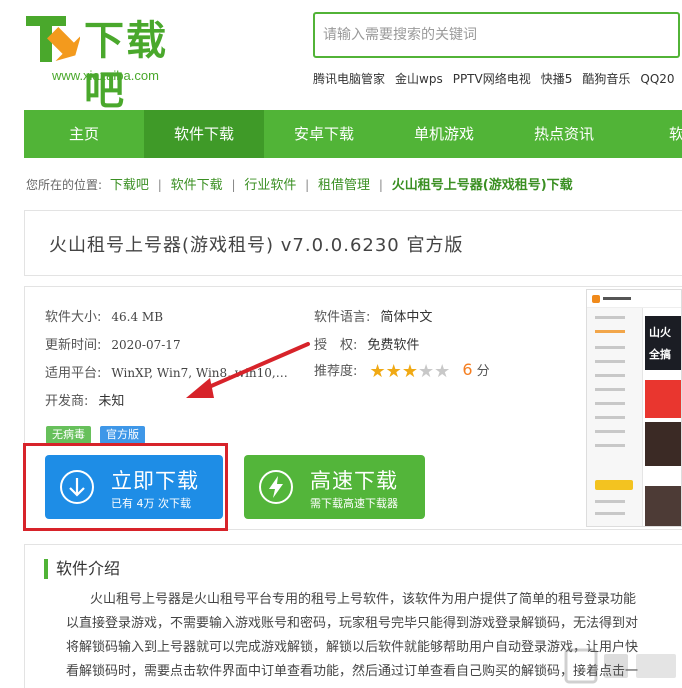 This screenshot has width=682, height=688. I want to click on watermark-logo, so click(620, 666).